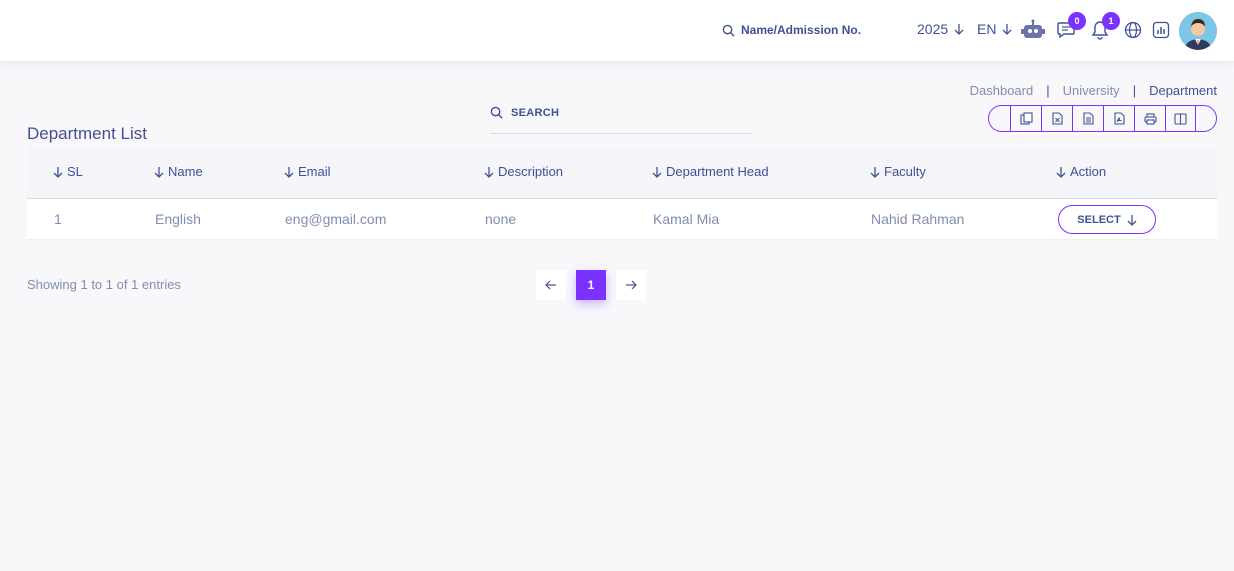 The image size is (1234, 571). I want to click on column-header-label: Faculty, so click(905, 171).